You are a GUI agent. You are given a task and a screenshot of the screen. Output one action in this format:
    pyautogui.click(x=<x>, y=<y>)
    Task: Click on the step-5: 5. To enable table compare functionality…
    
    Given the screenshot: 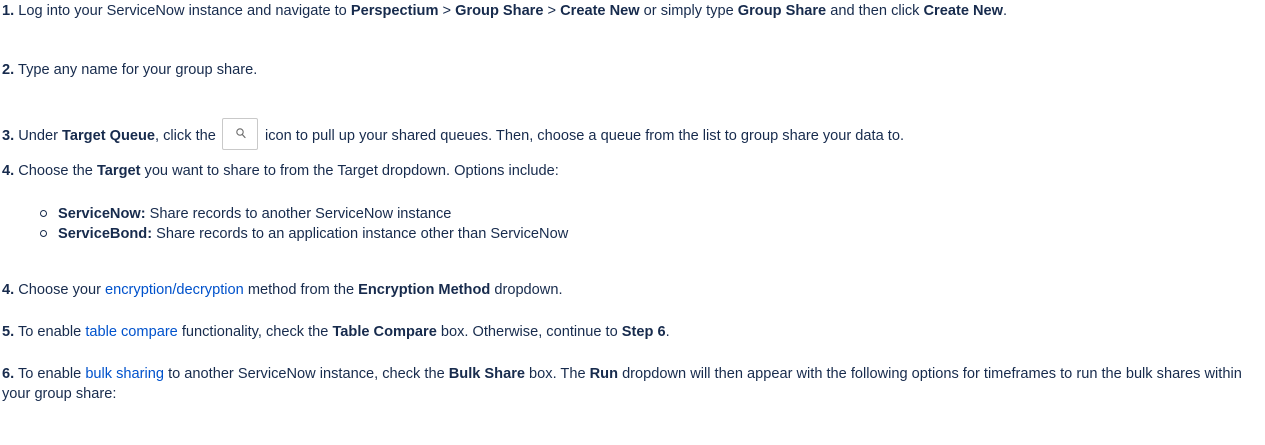 What is the action you would take?
    pyautogui.click(x=336, y=332)
    